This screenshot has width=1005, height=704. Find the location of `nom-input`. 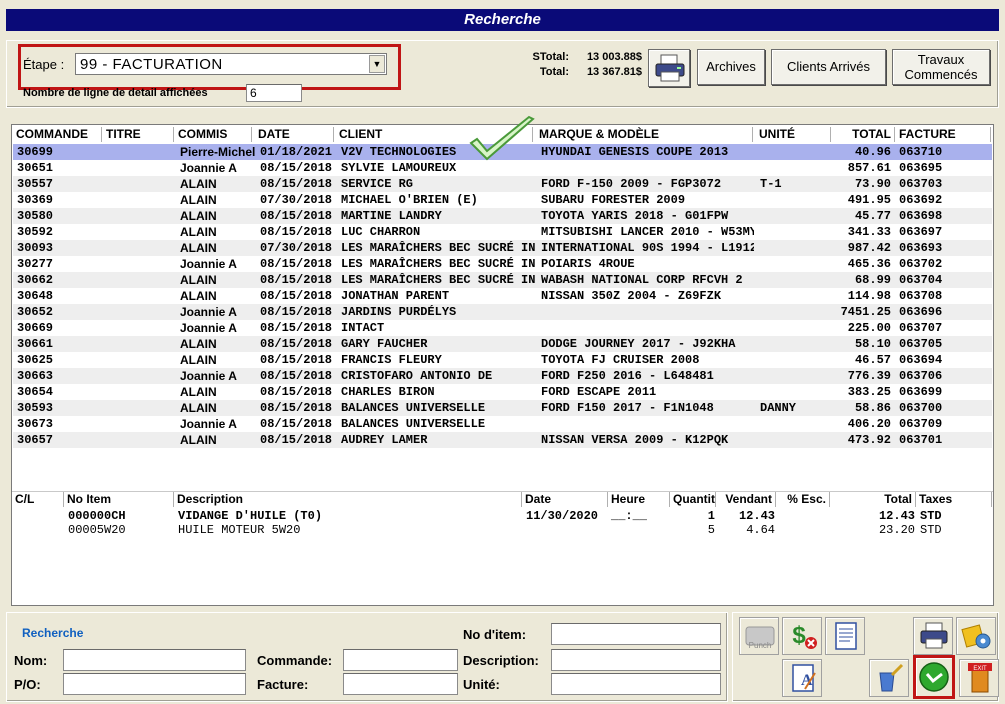

nom-input is located at coordinates (154, 660).